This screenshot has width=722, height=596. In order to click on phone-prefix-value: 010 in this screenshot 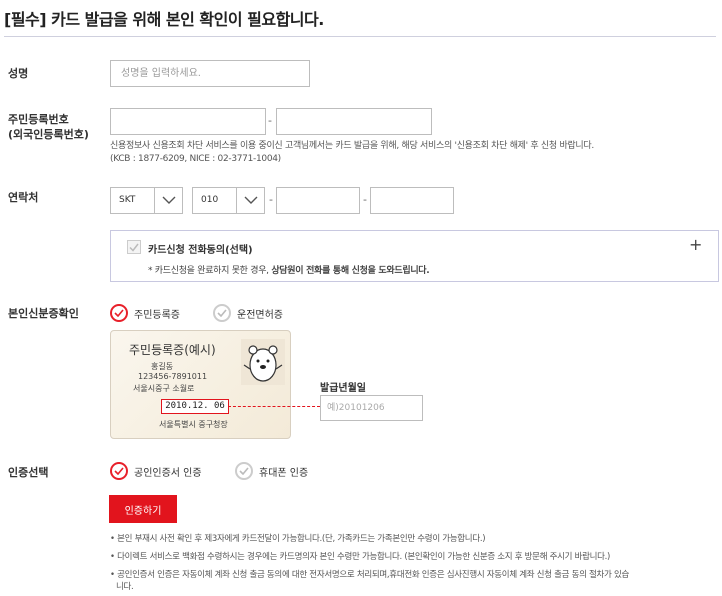, I will do `click(210, 200)`.